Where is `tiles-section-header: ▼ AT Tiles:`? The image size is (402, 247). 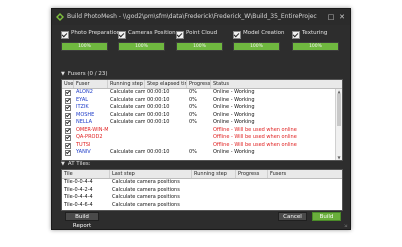 tiles-section-header: ▼ AT Tiles: is located at coordinates (76, 164).